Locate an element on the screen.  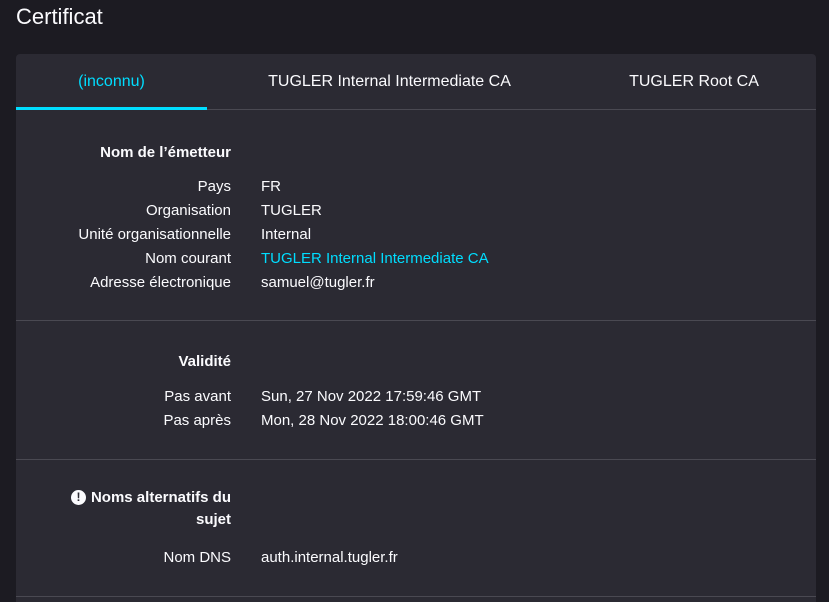
row-value: Internal is located at coordinates (286, 234).